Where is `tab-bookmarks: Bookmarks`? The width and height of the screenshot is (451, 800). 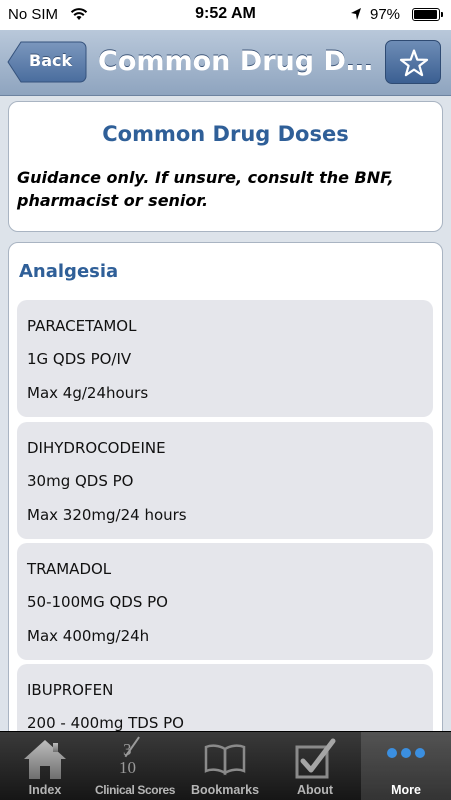
tab-bookmarks: Bookmarks is located at coordinates (225, 766).